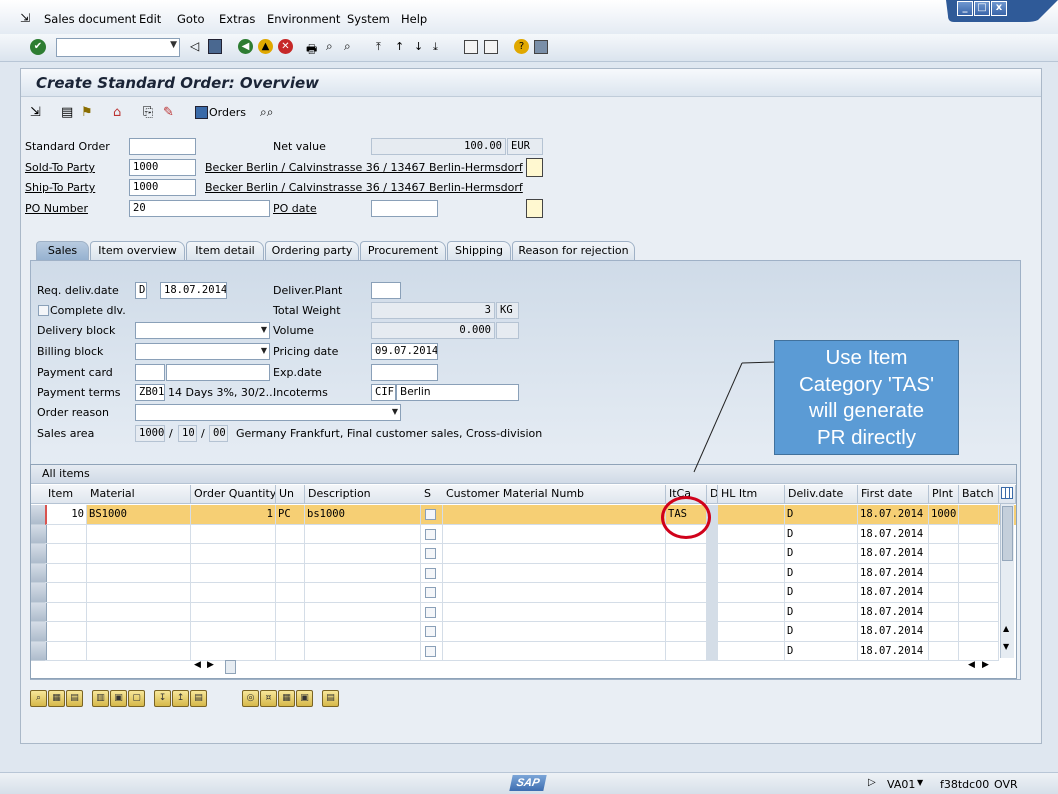 This screenshot has width=1058, height=794. I want to click on cell-material, so click(139, 632).